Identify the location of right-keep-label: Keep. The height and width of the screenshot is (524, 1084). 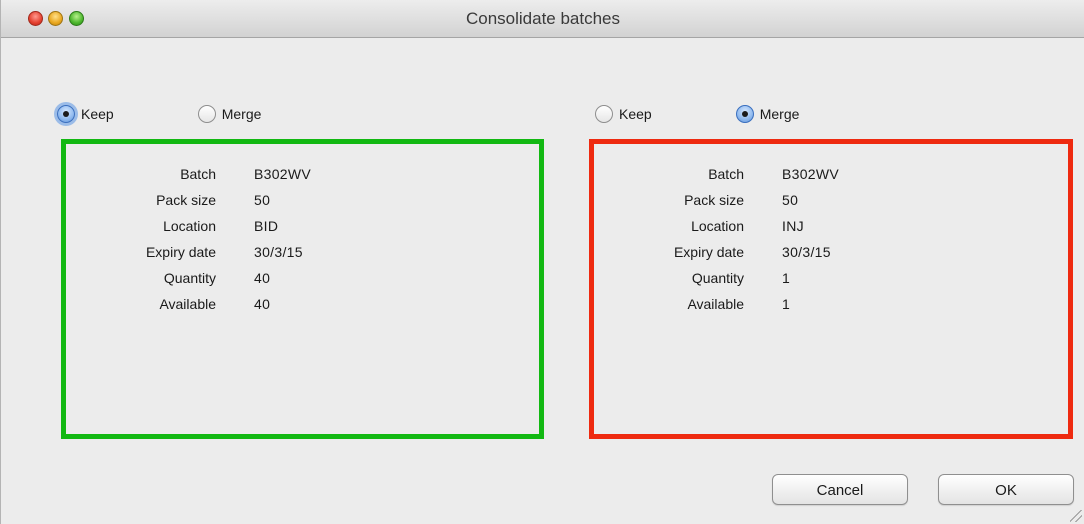
(635, 114).